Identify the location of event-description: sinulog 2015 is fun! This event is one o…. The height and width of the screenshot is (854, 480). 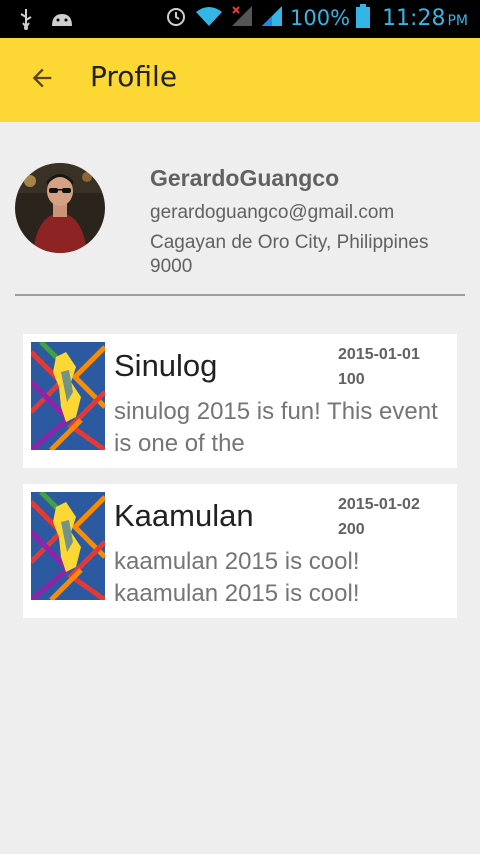
(276, 427).